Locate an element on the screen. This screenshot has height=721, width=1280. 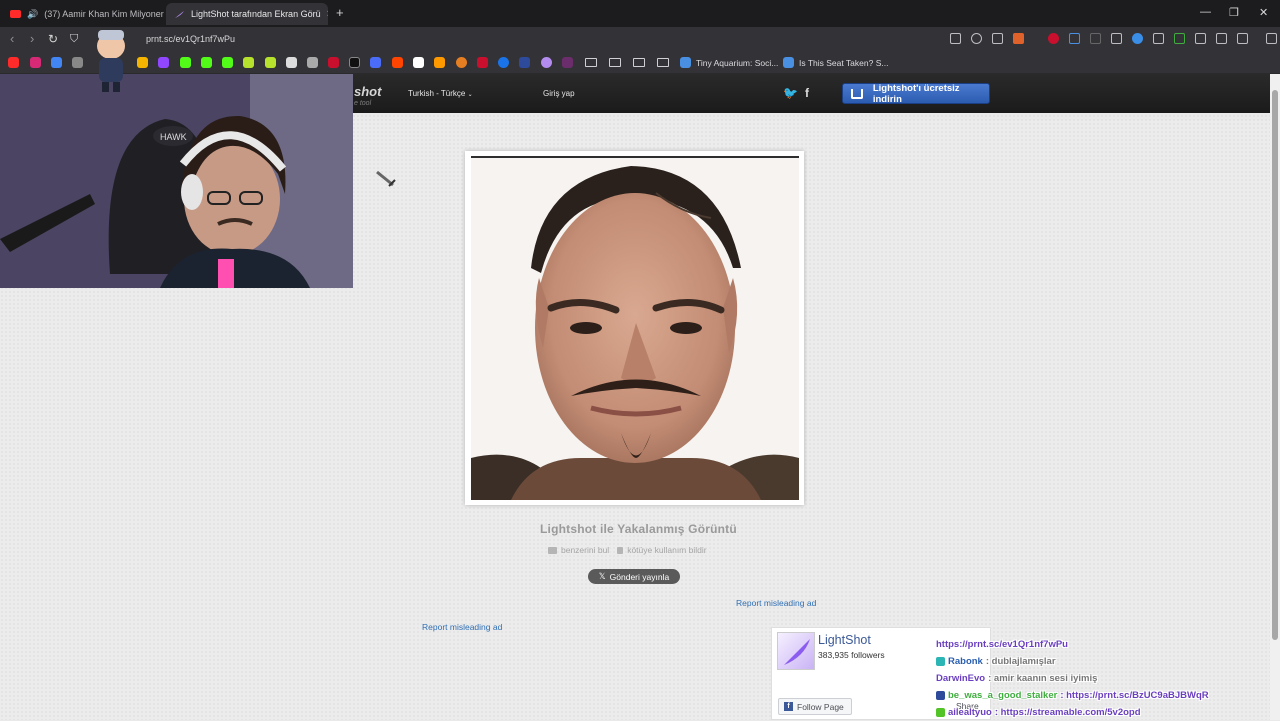
follow-page-button: f Follow Page is located at coordinates (815, 706).